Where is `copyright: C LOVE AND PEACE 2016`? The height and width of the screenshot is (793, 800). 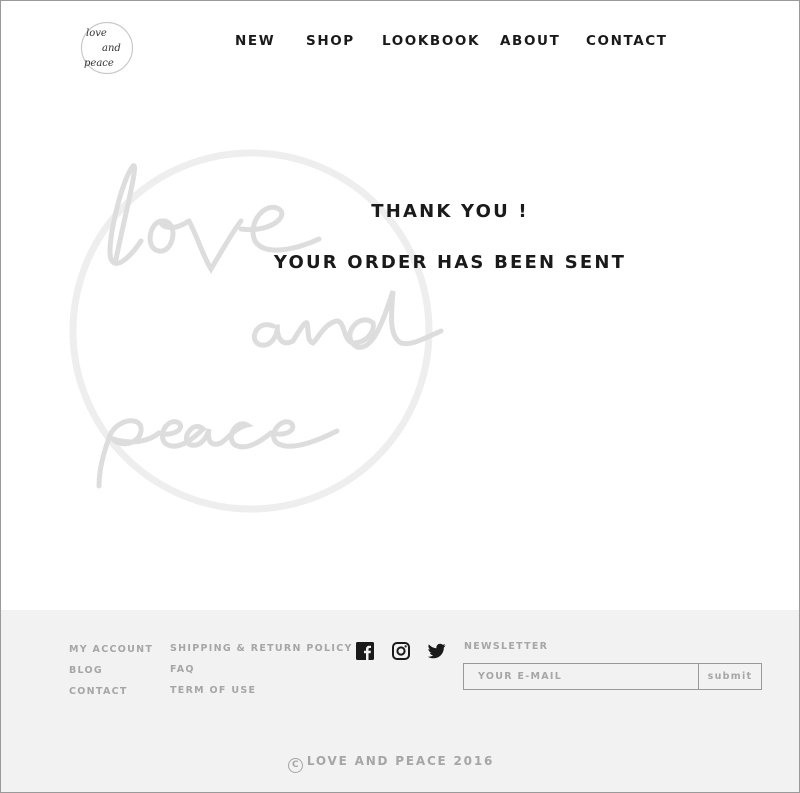 copyright: C LOVE AND PEACE 2016 is located at coordinates (391, 763).